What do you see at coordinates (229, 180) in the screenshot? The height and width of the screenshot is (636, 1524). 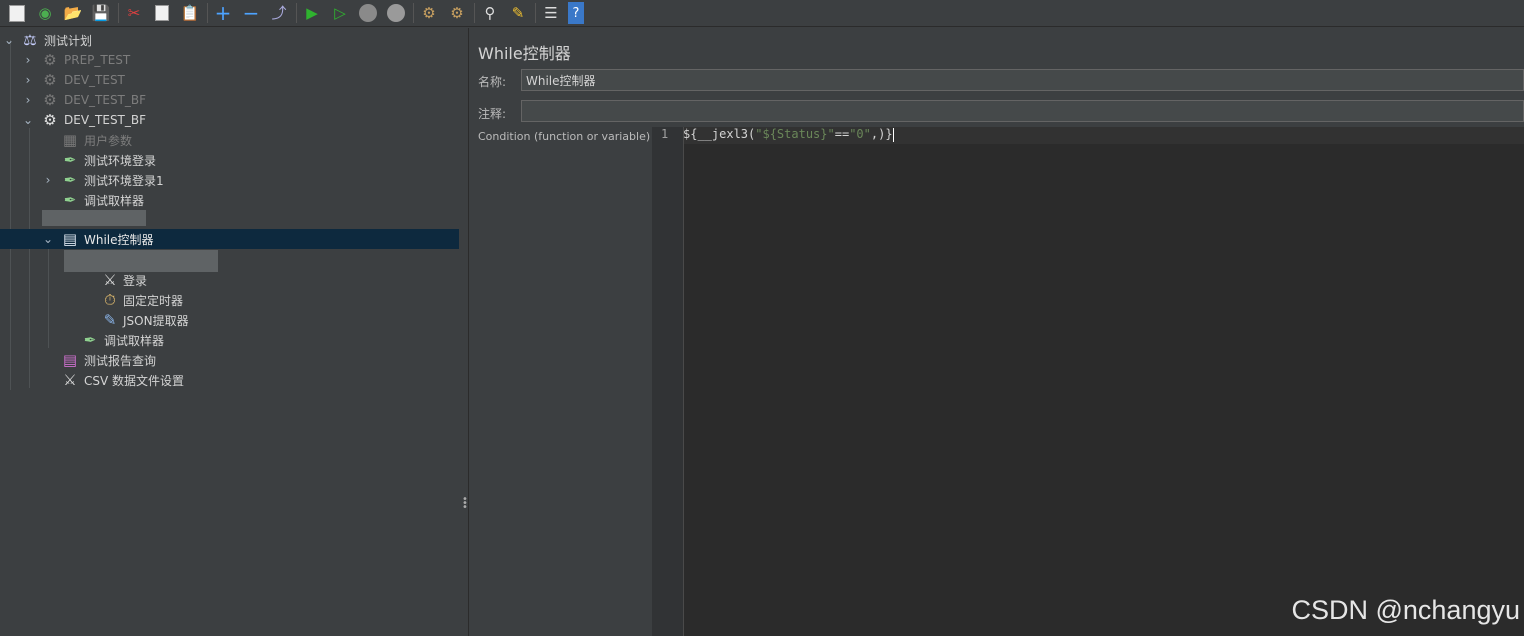 I see `tree-node-login-sampler-1: › ✒ 测试环境登录1` at bounding box center [229, 180].